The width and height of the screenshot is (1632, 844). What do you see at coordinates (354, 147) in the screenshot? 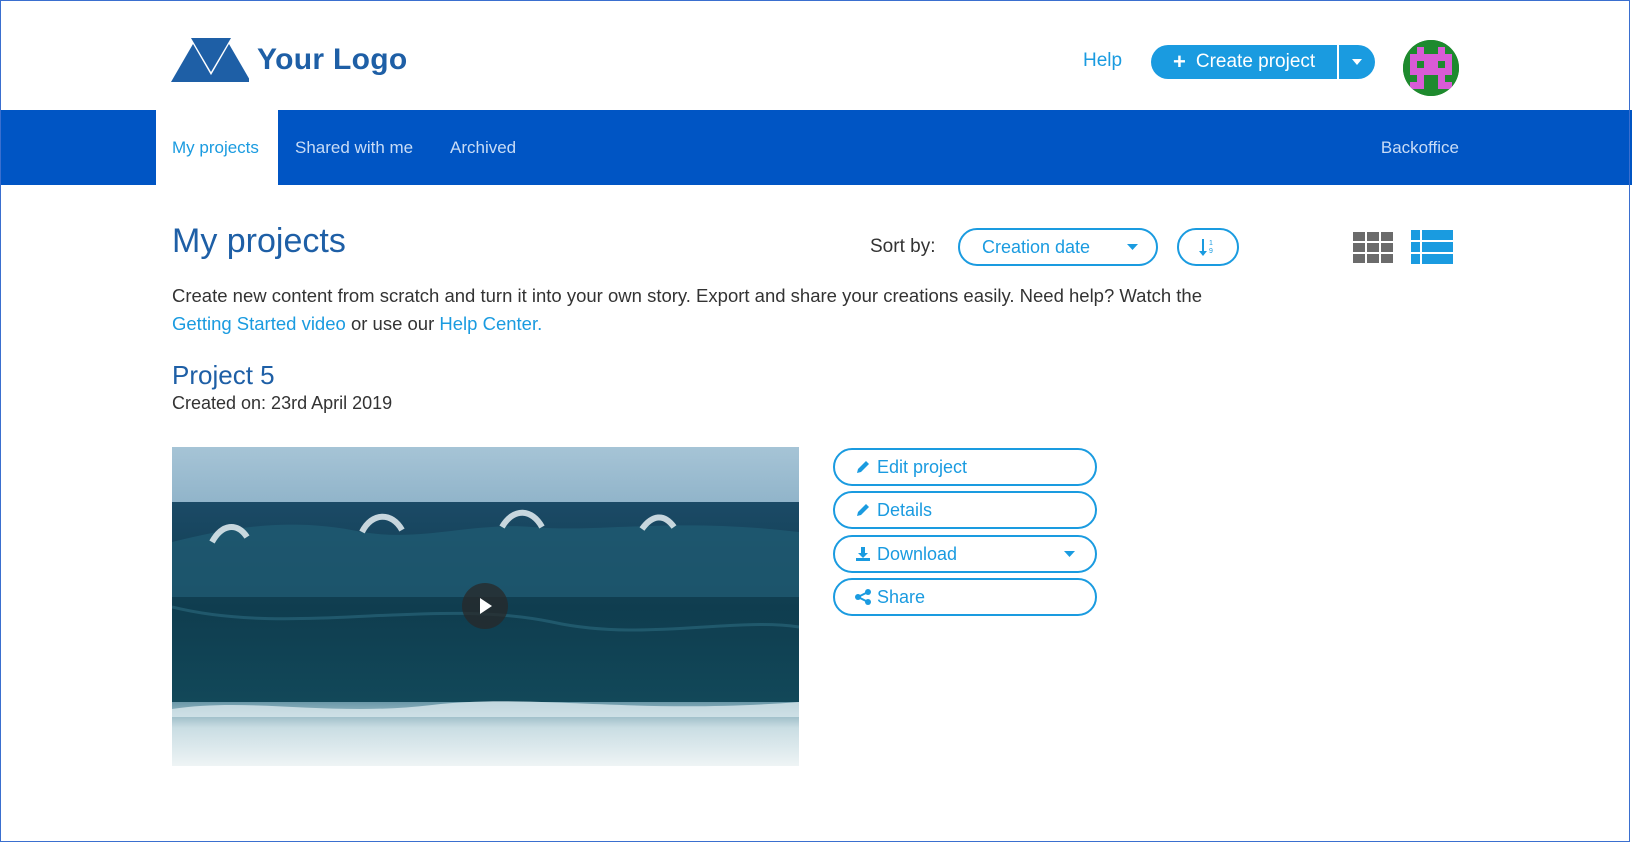
I see `tab-shared-with-me: Shared with me` at bounding box center [354, 147].